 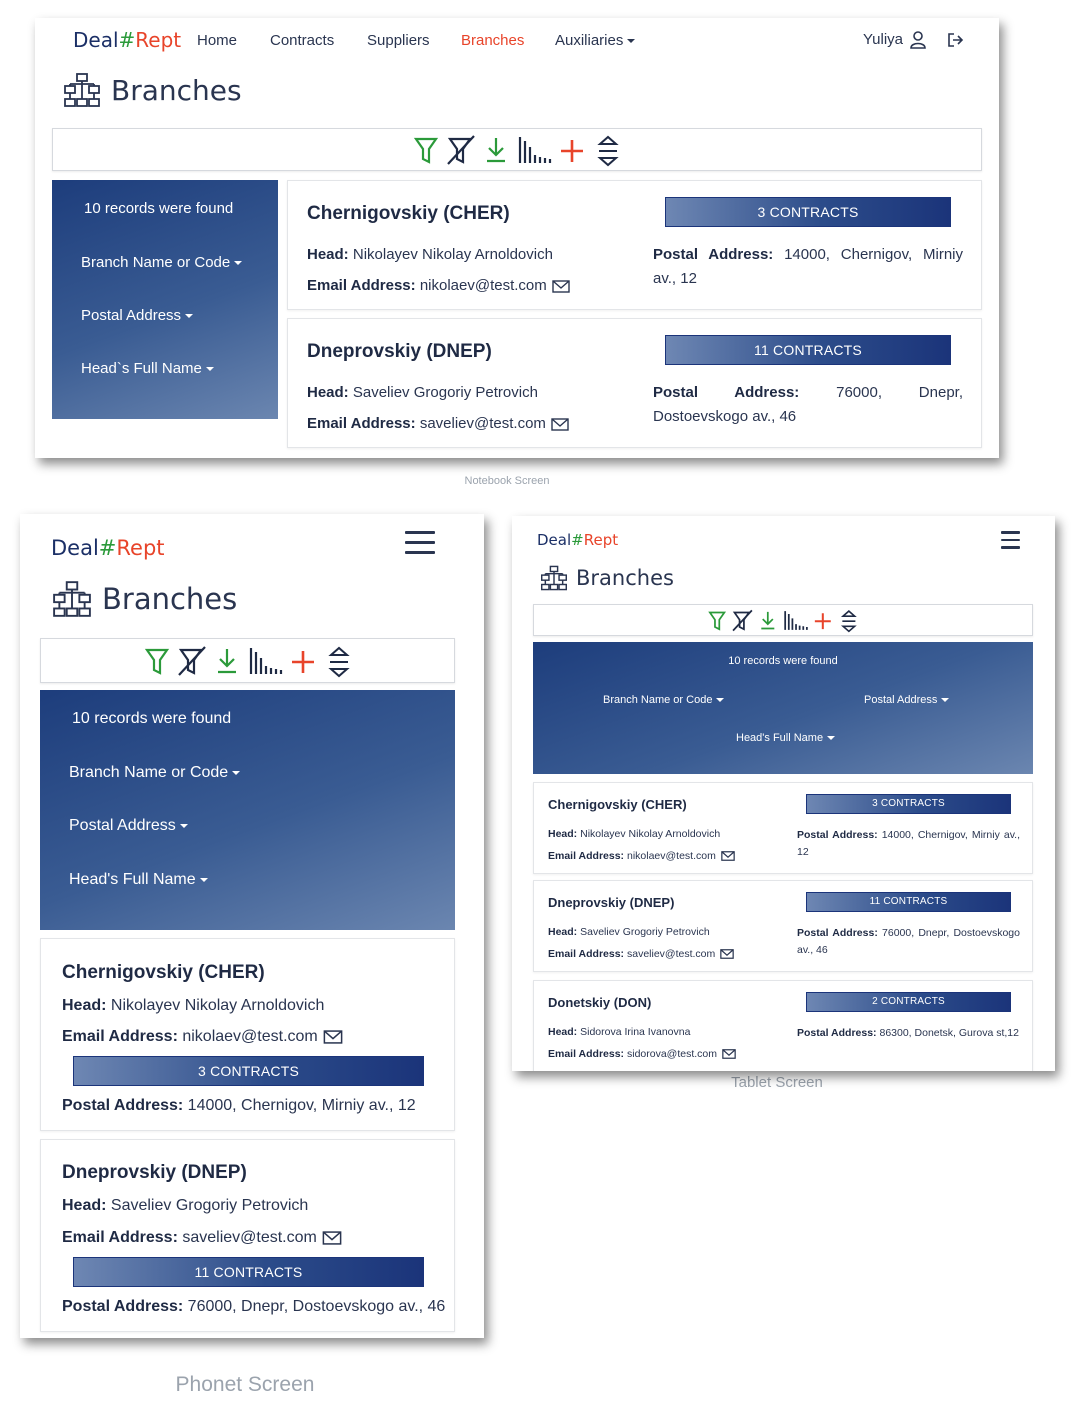 I want to click on contracts-button: 2 CONTRACTS, so click(x=908, y=1002).